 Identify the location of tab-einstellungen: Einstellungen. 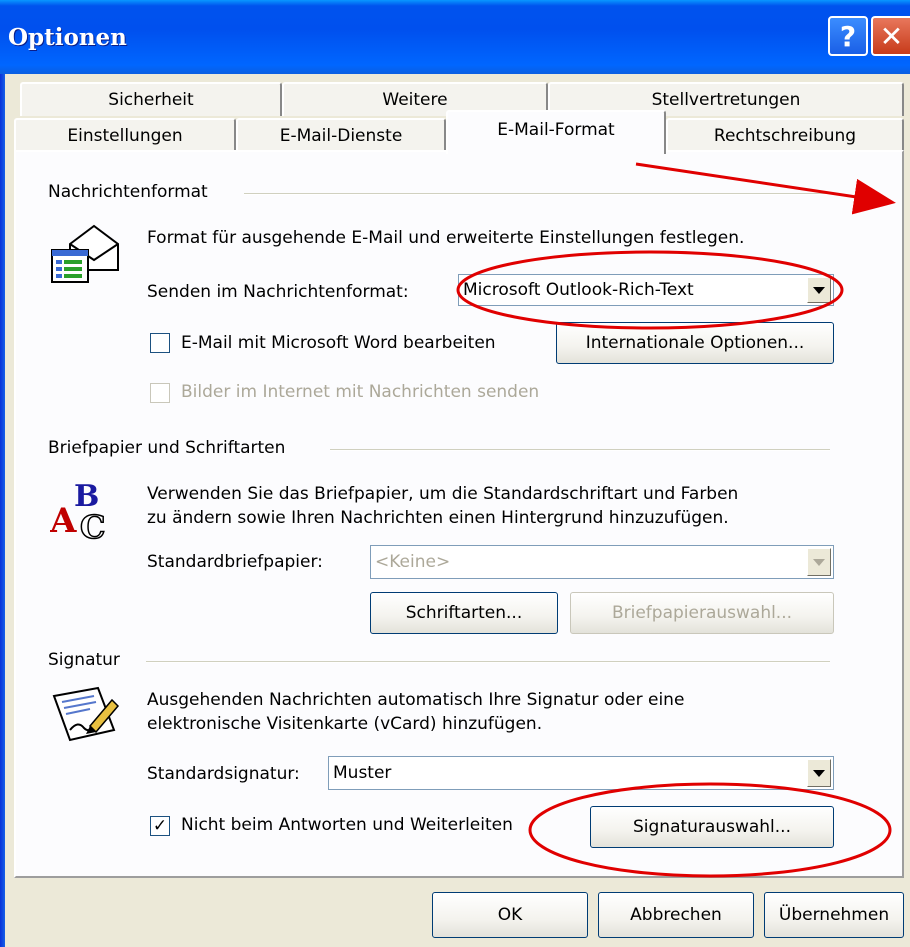
(125, 135).